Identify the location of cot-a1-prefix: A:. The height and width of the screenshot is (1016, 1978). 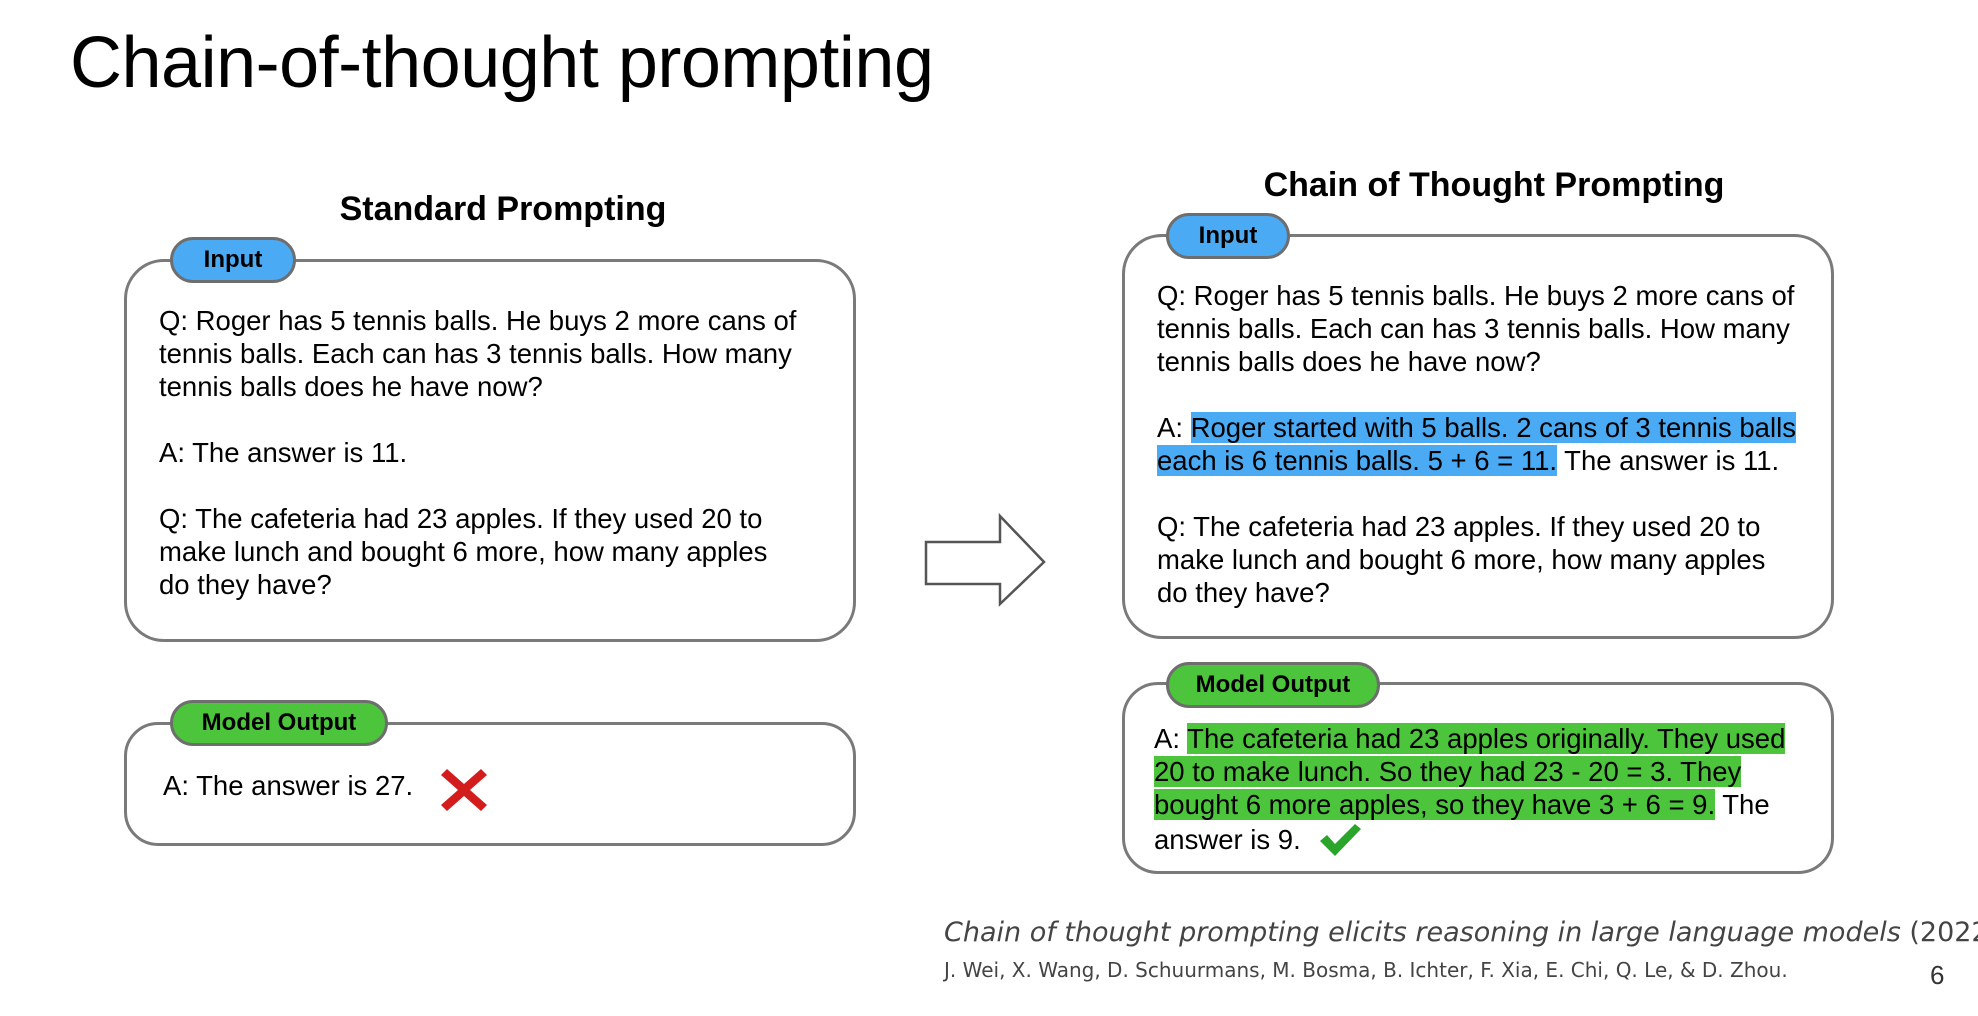
(1174, 427).